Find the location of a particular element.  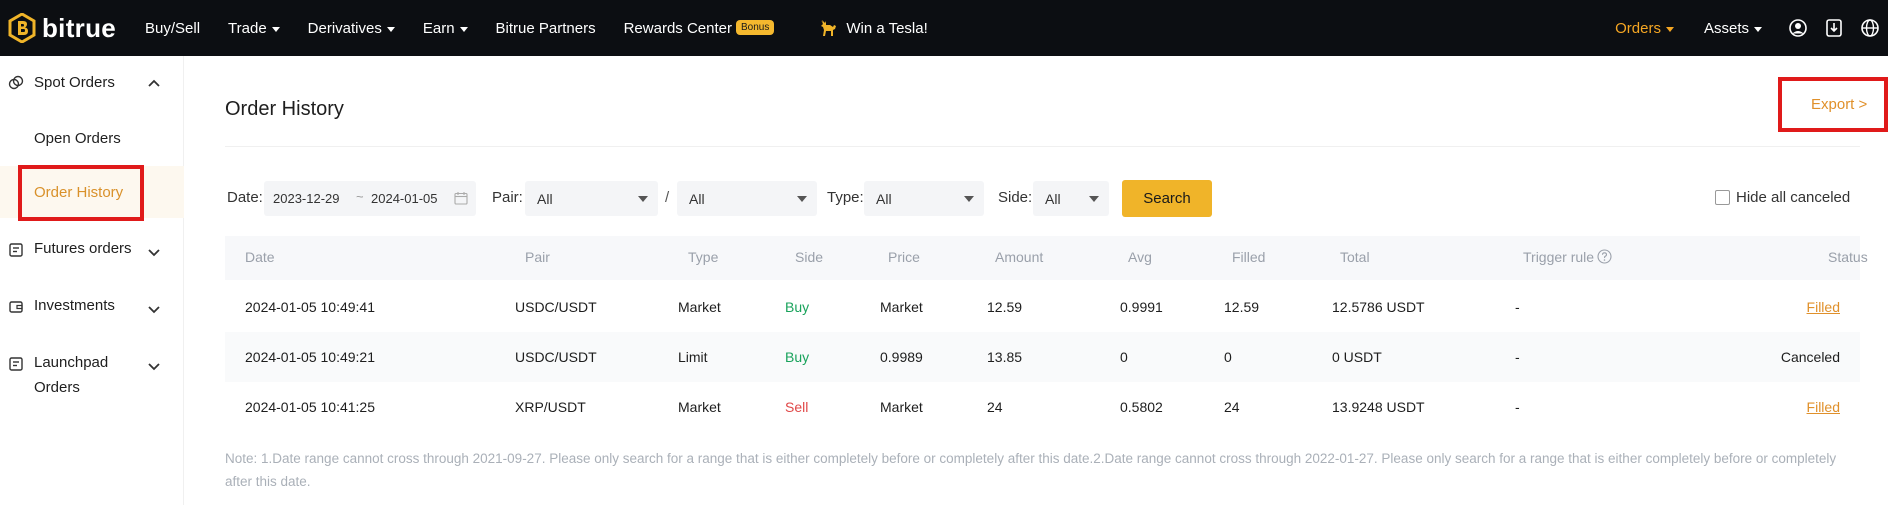

nav-derivatives-label: Derivatives is located at coordinates (344, 28).